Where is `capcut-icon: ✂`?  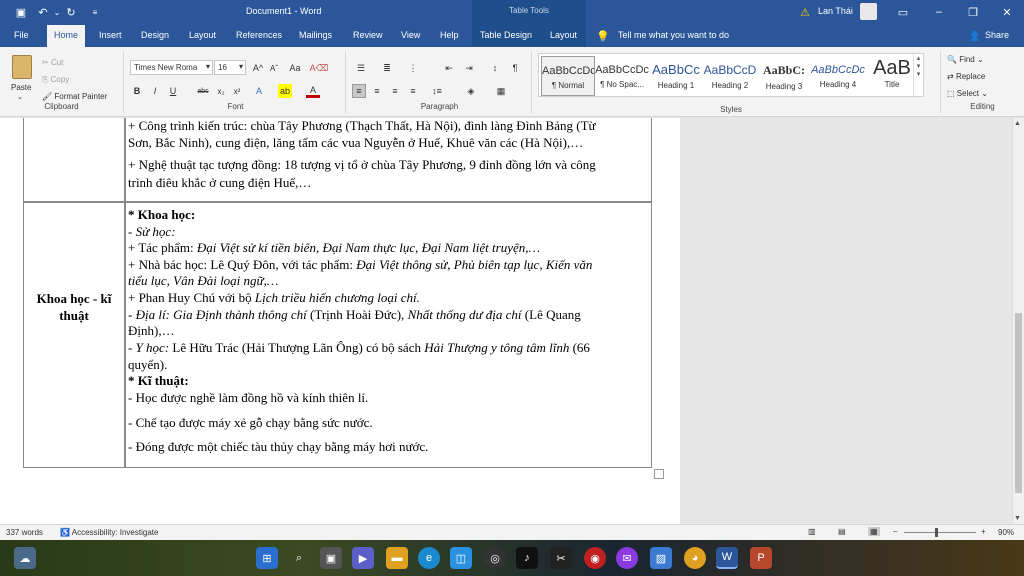 capcut-icon: ✂ is located at coordinates (561, 558).